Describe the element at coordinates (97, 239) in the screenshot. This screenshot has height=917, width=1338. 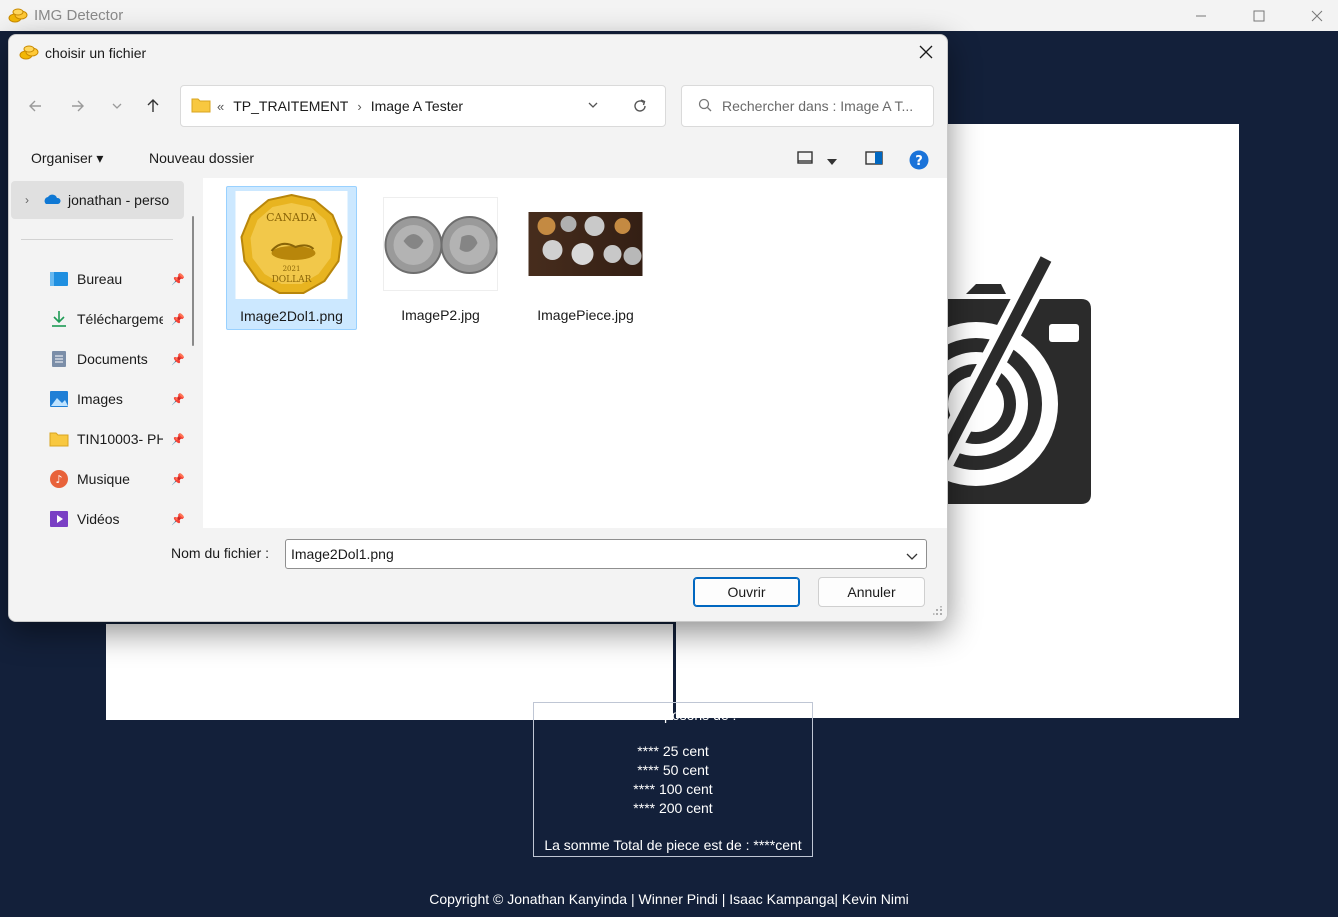
I see `nav-divider` at that location.